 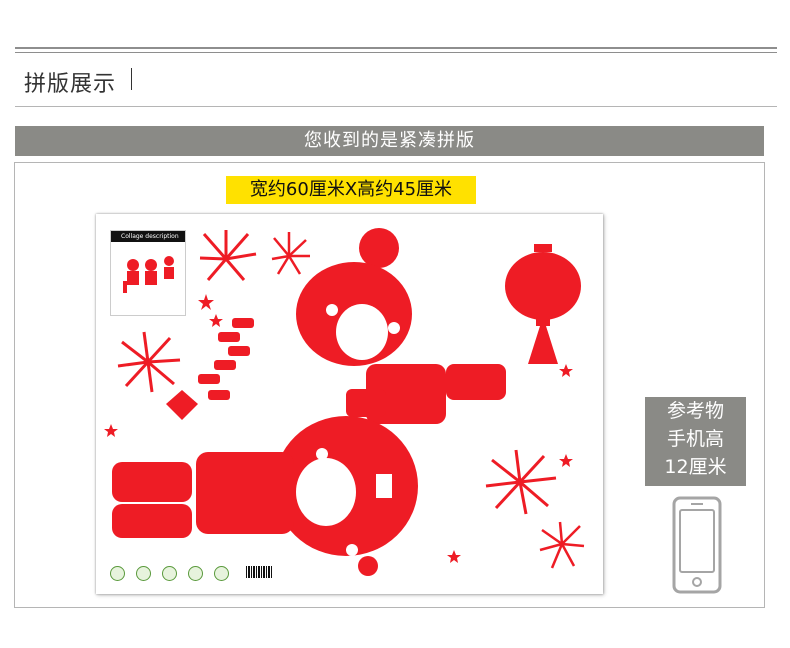 I want to click on thumbnail-preview, so click(x=148, y=274).